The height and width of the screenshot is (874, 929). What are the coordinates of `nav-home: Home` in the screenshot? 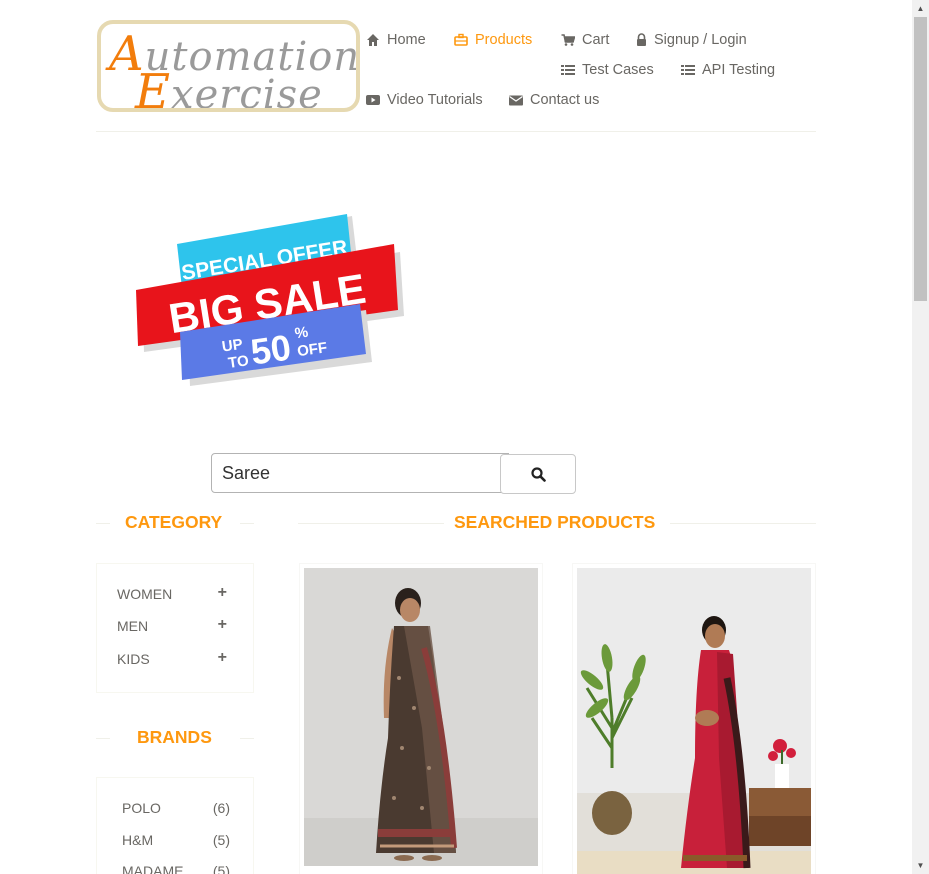 It's located at (396, 40).